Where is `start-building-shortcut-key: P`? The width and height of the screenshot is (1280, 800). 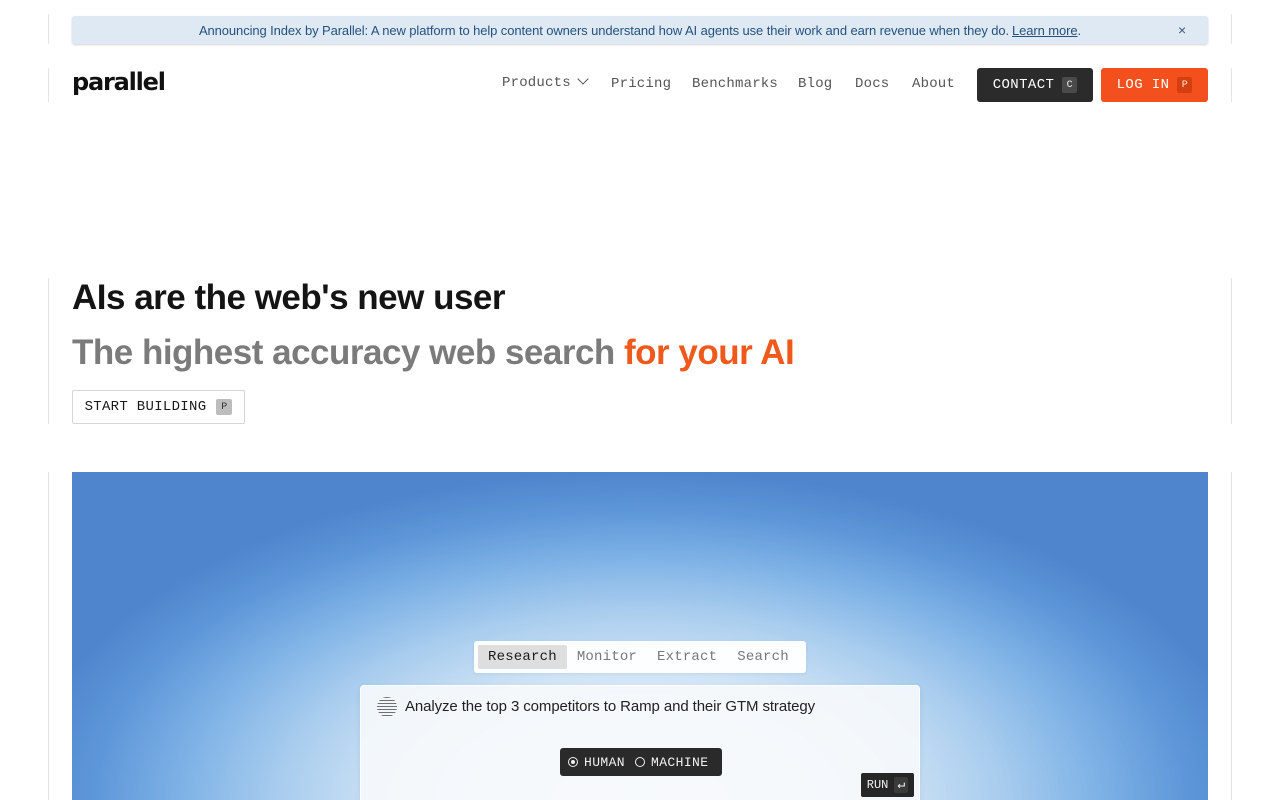
start-building-shortcut-key: P is located at coordinates (224, 407).